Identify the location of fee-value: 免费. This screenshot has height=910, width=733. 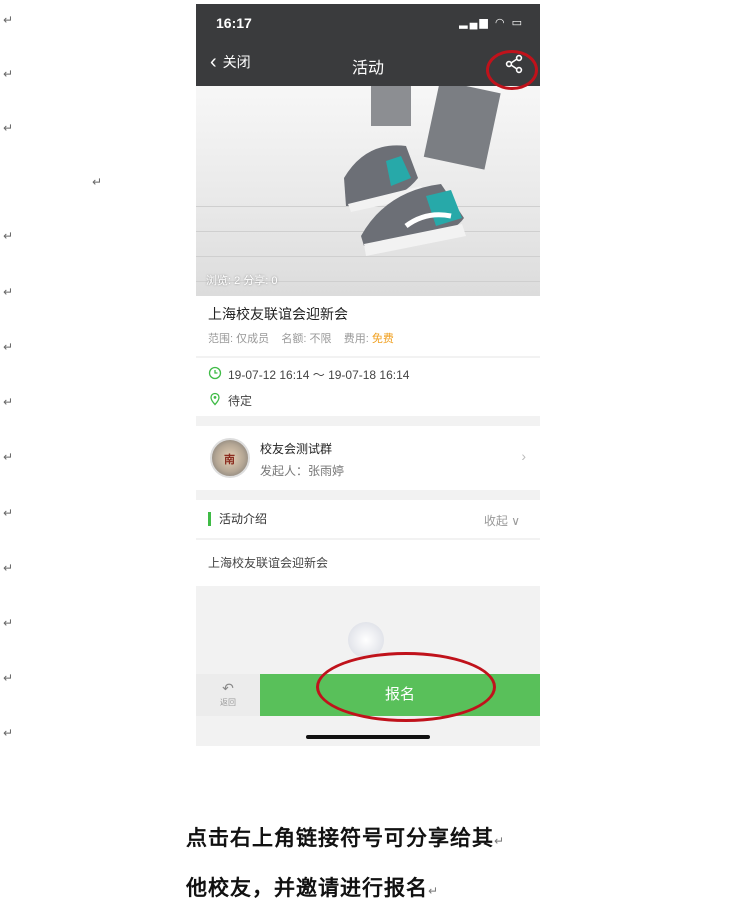
(382, 339).